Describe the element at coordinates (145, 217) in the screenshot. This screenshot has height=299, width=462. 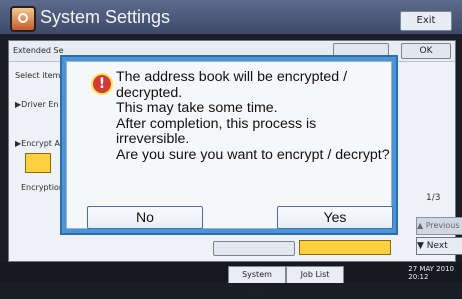
I see `no-button: No` at that location.